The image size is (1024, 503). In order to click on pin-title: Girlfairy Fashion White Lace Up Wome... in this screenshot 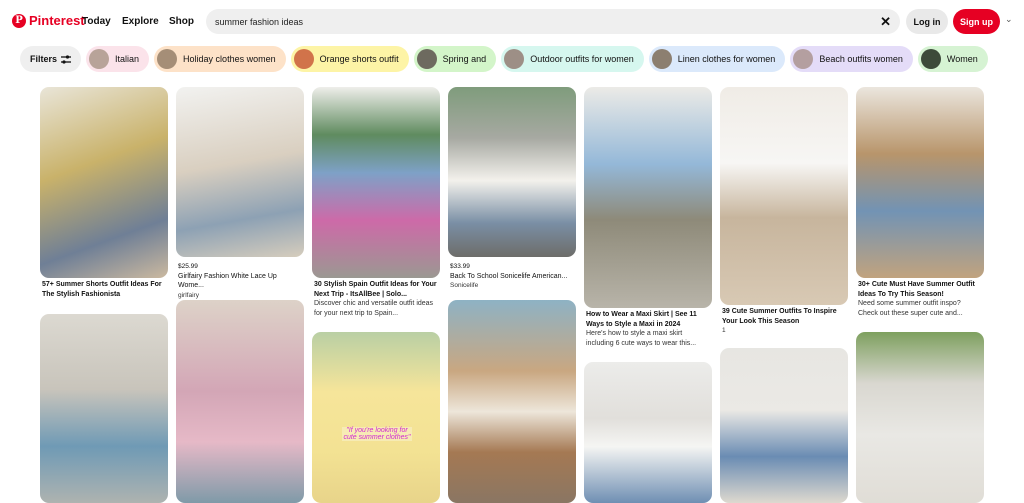, I will do `click(240, 281)`.